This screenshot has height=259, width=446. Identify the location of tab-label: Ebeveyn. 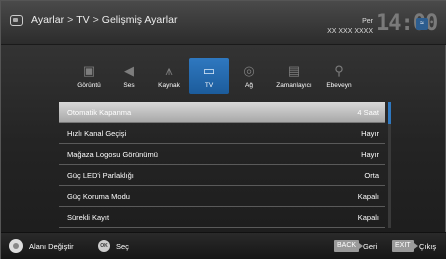
(339, 85).